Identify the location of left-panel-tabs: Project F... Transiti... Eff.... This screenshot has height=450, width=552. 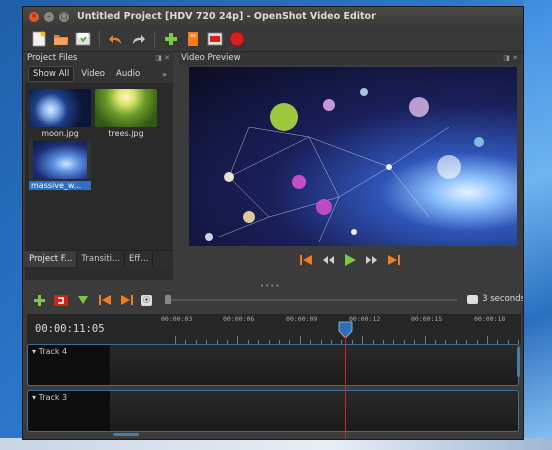
(99, 258).